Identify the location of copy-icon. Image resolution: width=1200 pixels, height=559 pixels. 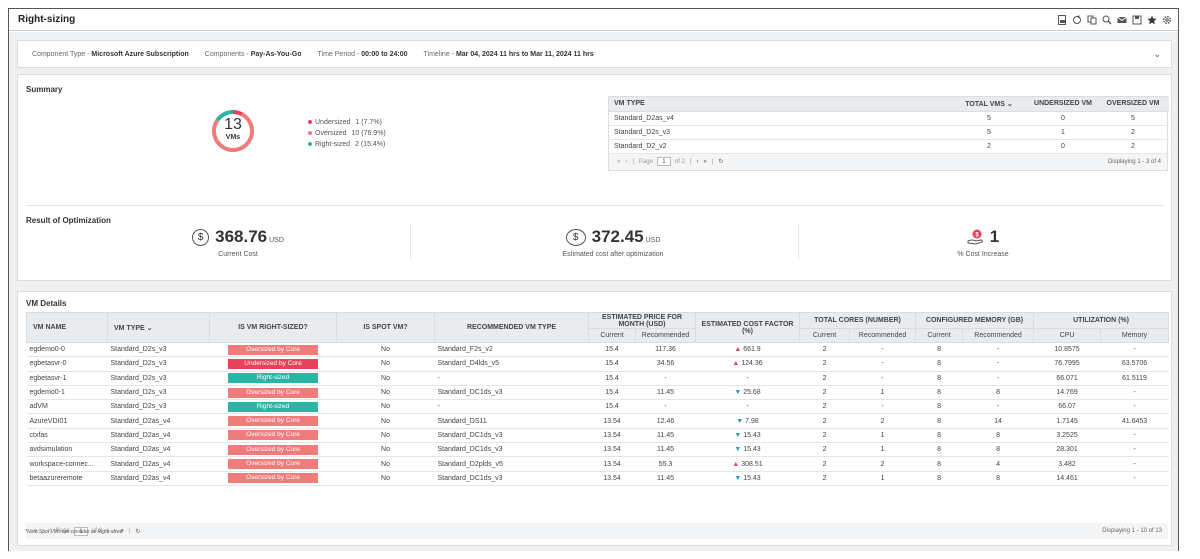
(1091, 19).